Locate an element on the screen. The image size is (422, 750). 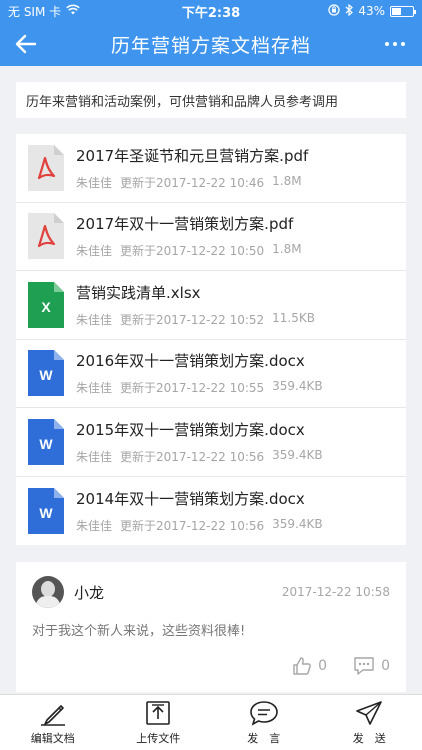
nav-bar: 历年营销方案文档存档 is located at coordinates (211, 44).